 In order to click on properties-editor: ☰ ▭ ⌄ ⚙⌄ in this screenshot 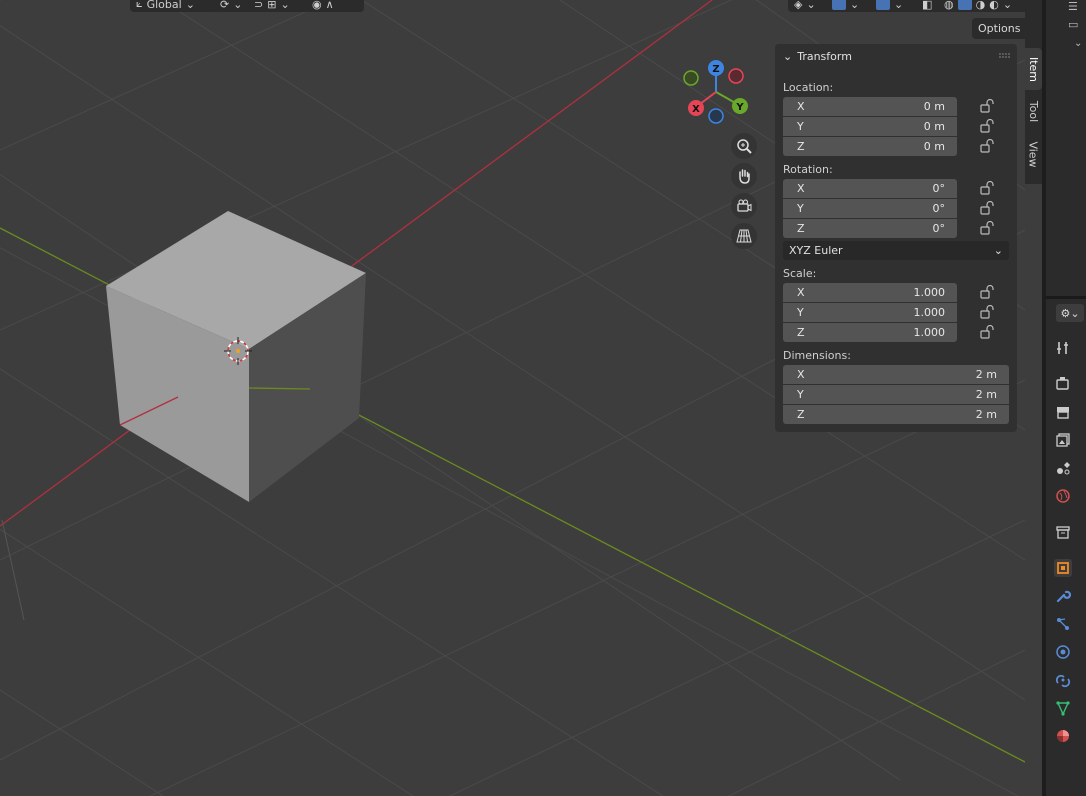, I will do `click(1066, 398)`.